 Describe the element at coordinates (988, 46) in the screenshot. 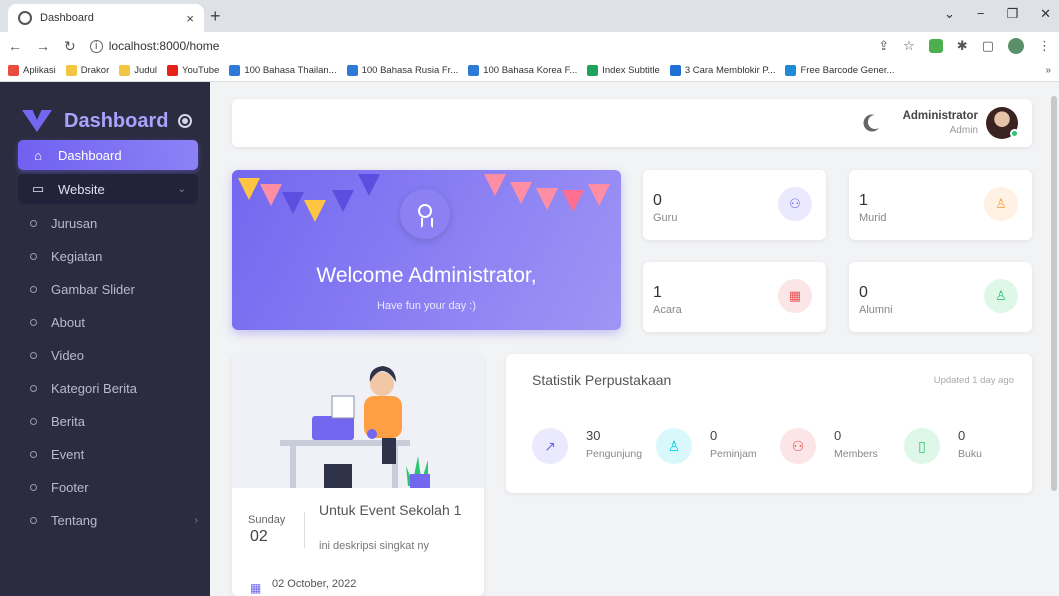

I see `sidepanel-icon: ▢` at that location.